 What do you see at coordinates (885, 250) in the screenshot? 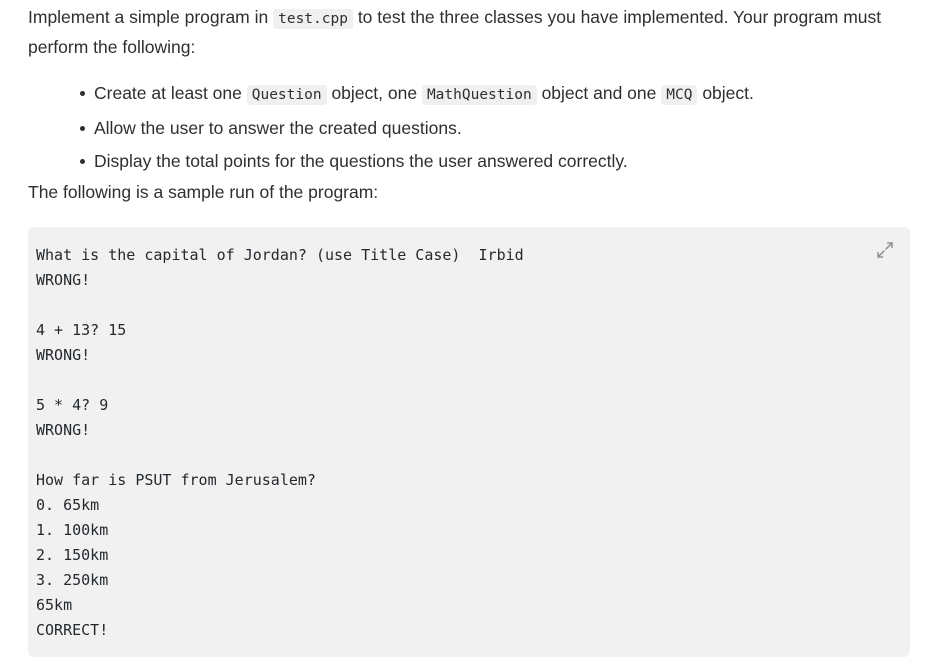
I see `expand-diagonal-arrows-icon` at bounding box center [885, 250].